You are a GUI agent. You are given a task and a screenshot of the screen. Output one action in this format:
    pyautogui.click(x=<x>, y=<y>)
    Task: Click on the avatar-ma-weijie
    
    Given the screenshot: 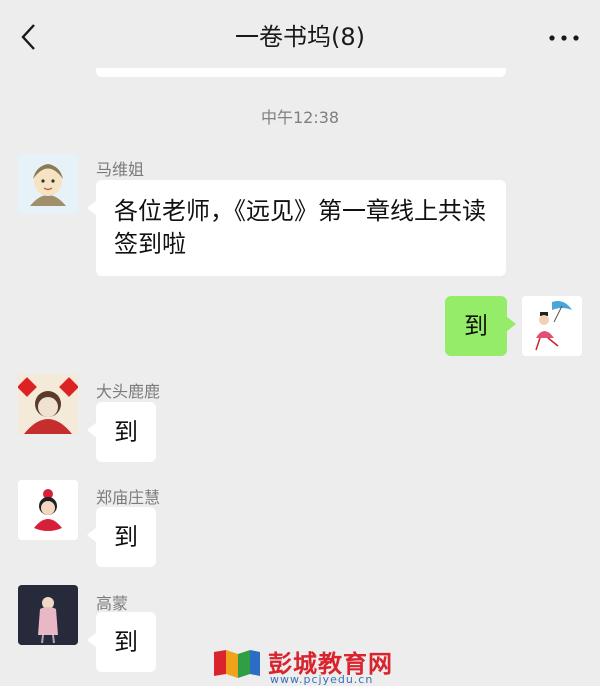 What is the action you would take?
    pyautogui.click(x=48, y=184)
    